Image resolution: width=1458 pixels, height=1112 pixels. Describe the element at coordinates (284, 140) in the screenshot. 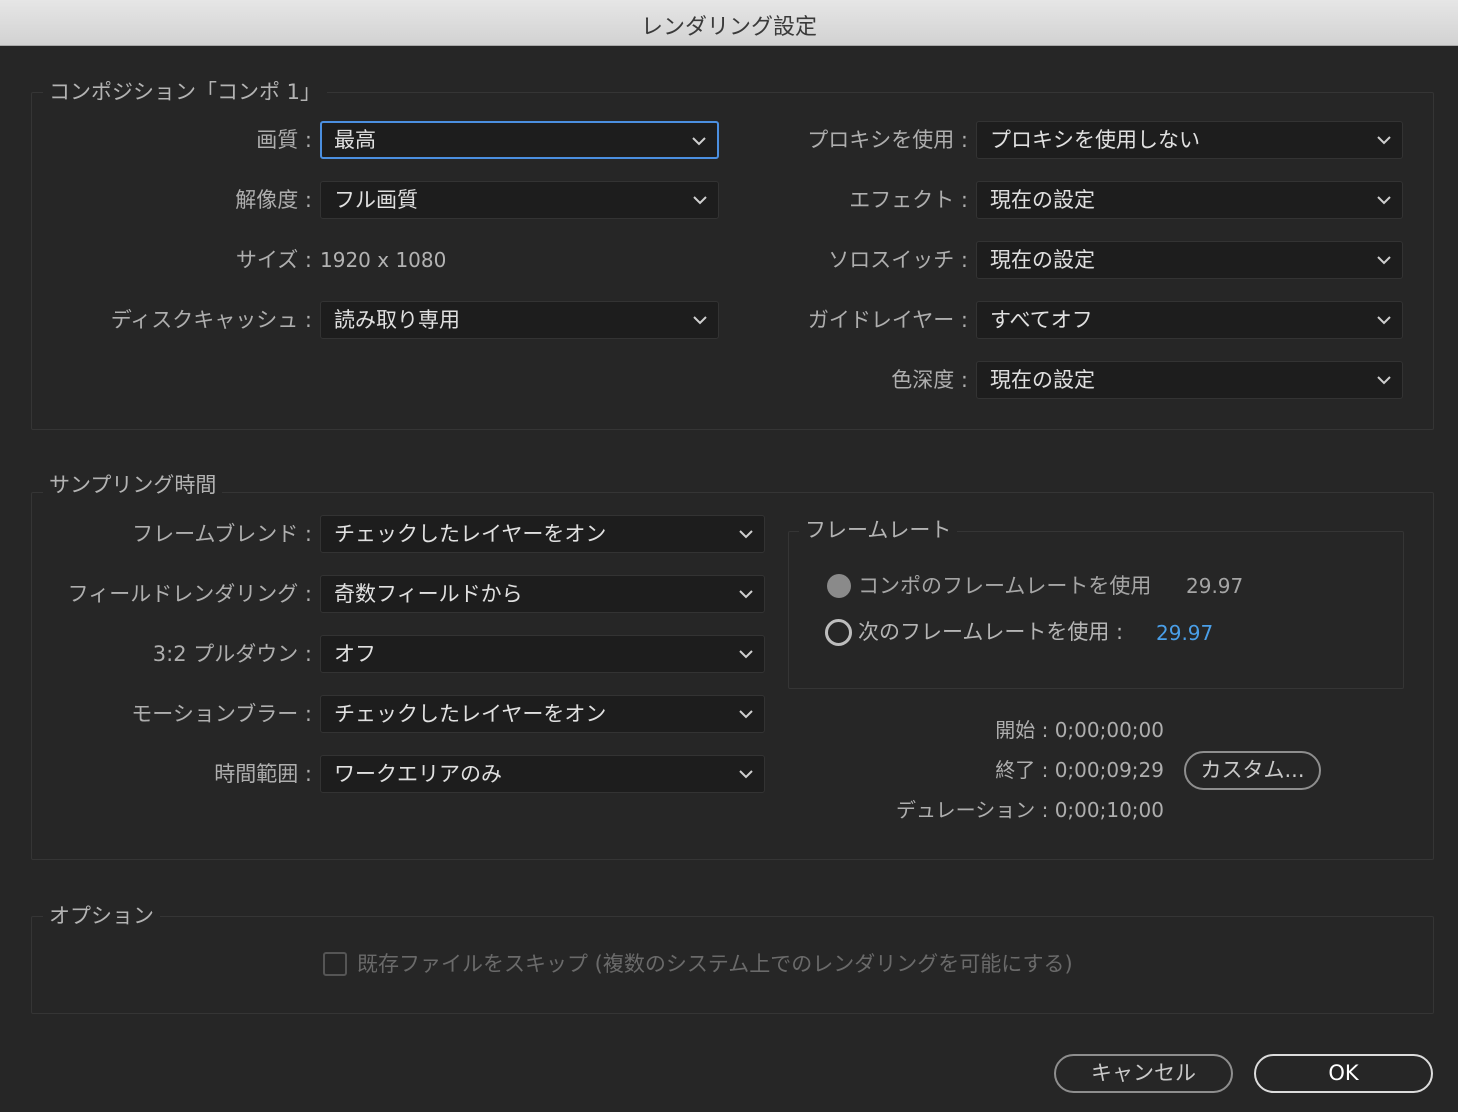

I see `quality-label: 画質 :` at that location.